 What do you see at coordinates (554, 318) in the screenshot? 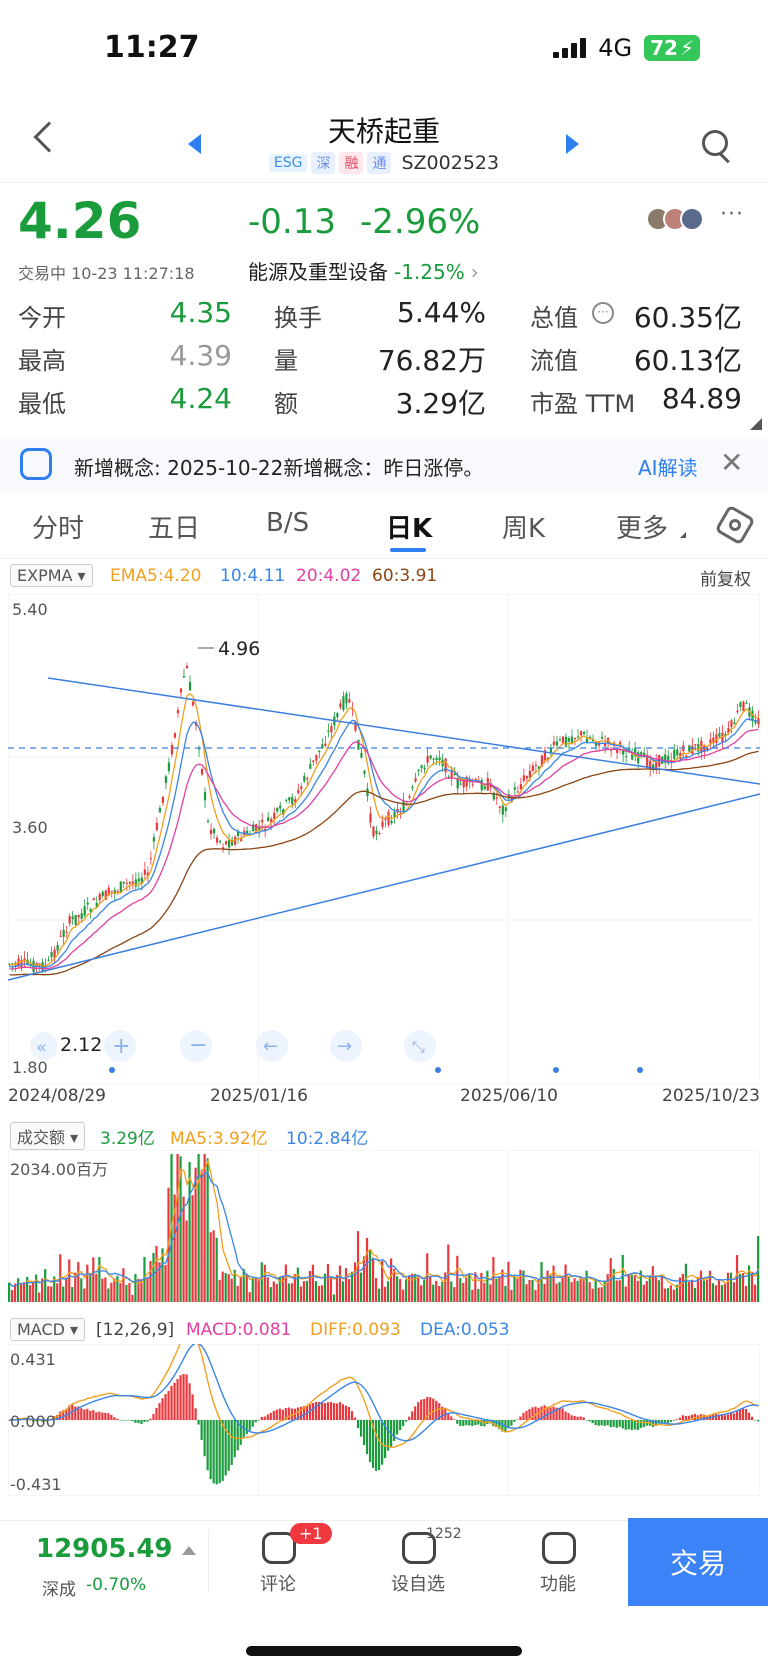
I see `total-cap-label: 总值` at bounding box center [554, 318].